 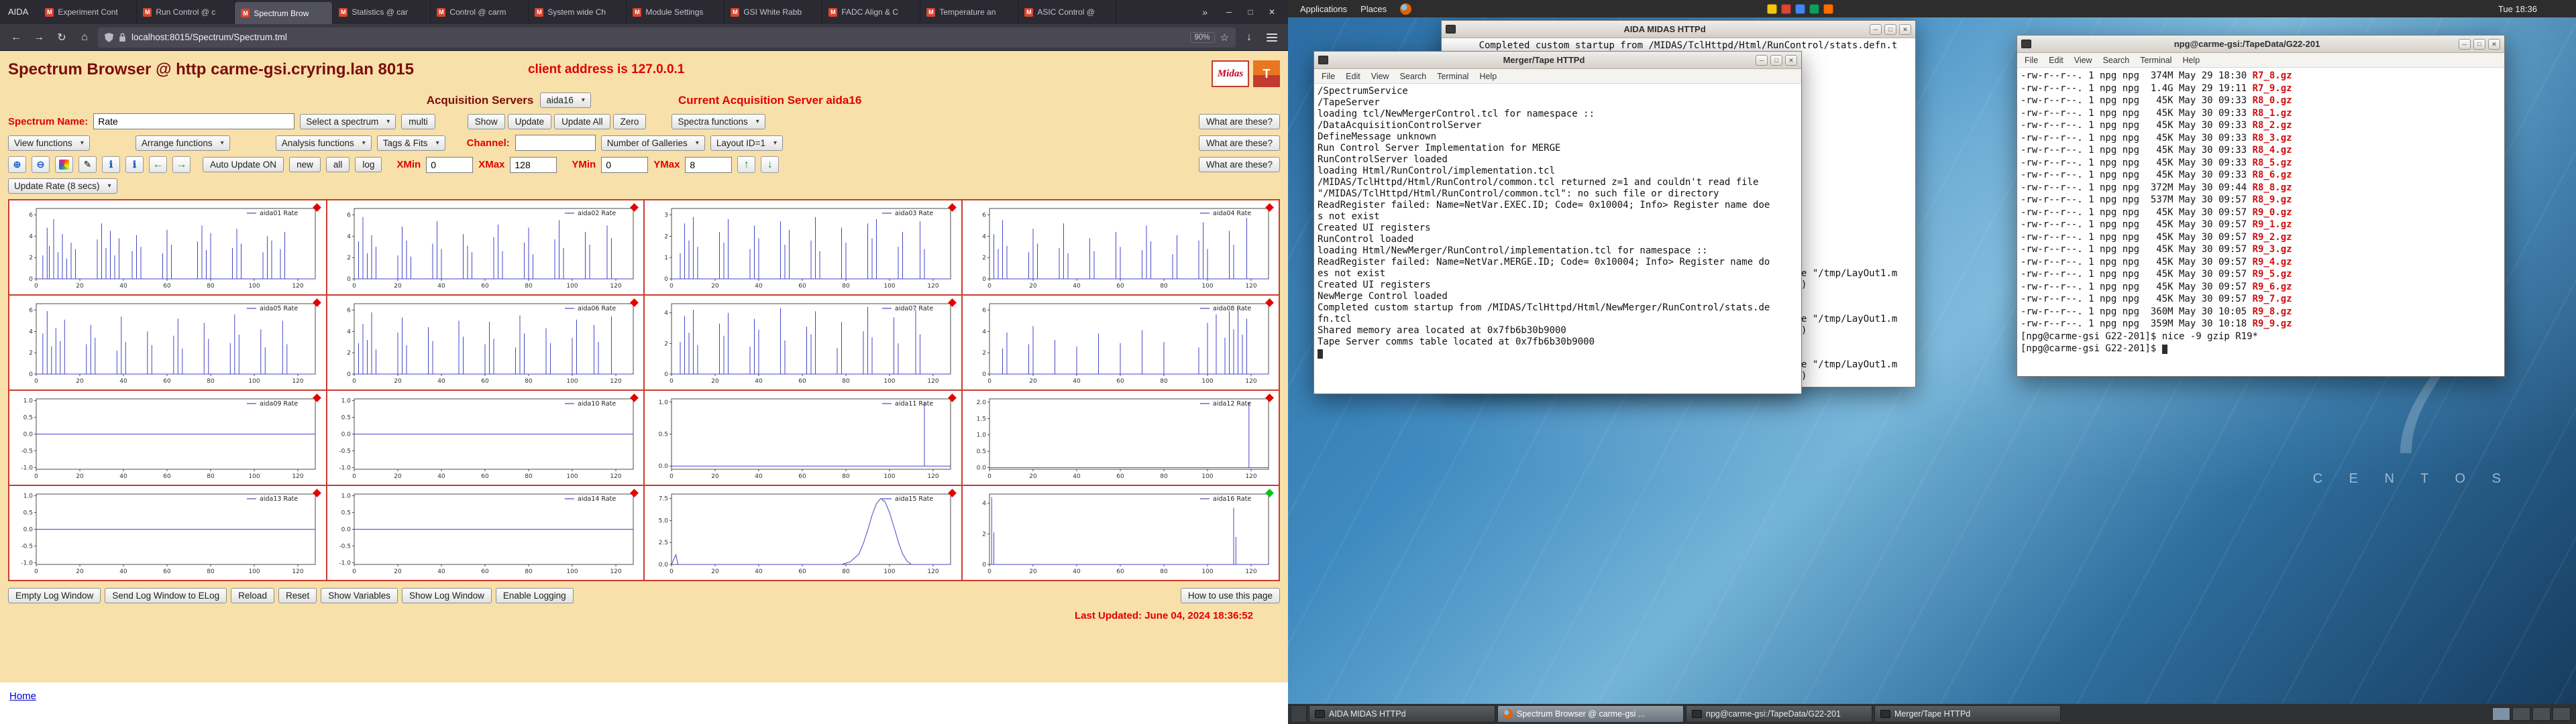 I want to click on tags-fits-dropdown: Tags & Fits ▾, so click(x=410, y=143).